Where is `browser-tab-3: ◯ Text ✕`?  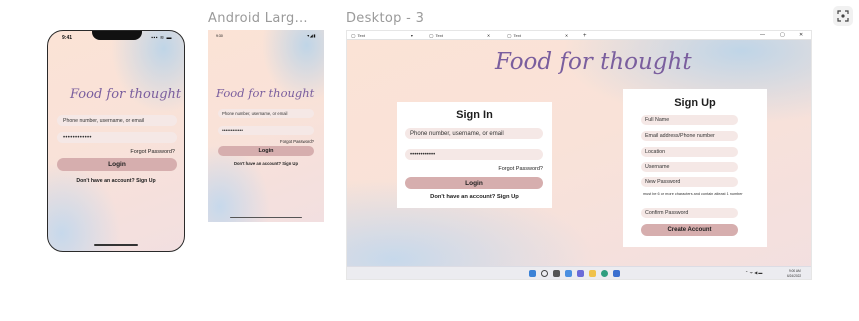
browser-tab-3: ◯ Text ✕ is located at coordinates (537, 35).